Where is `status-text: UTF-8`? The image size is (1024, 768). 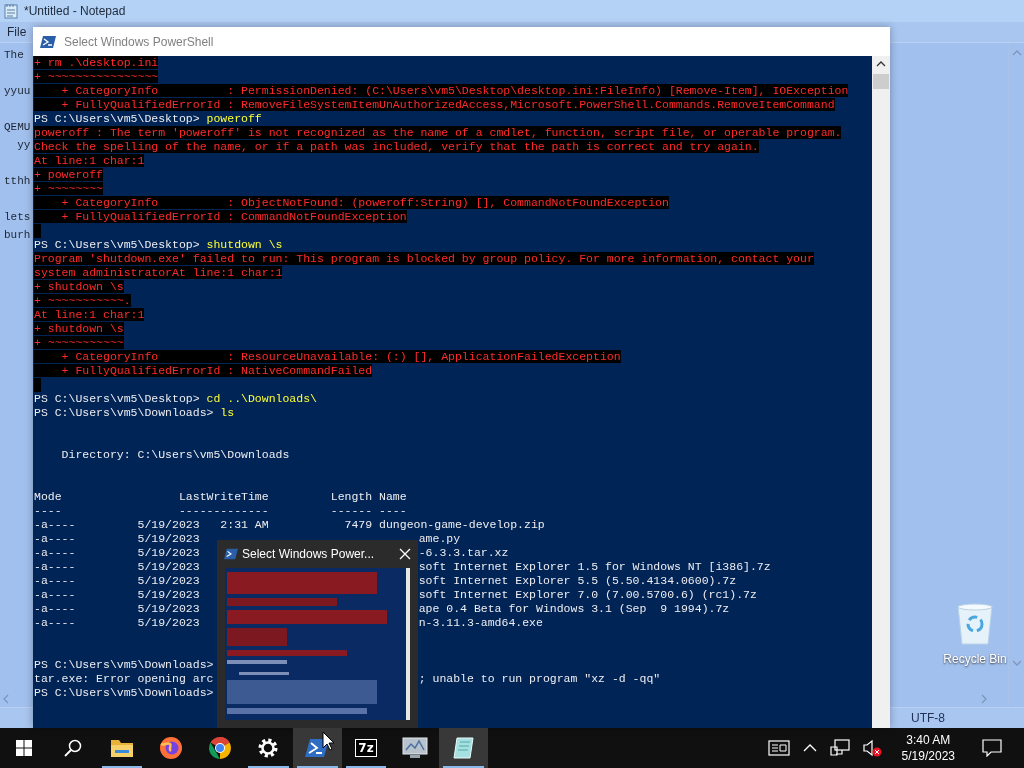
status-text: UTF-8 is located at coordinates (928, 718).